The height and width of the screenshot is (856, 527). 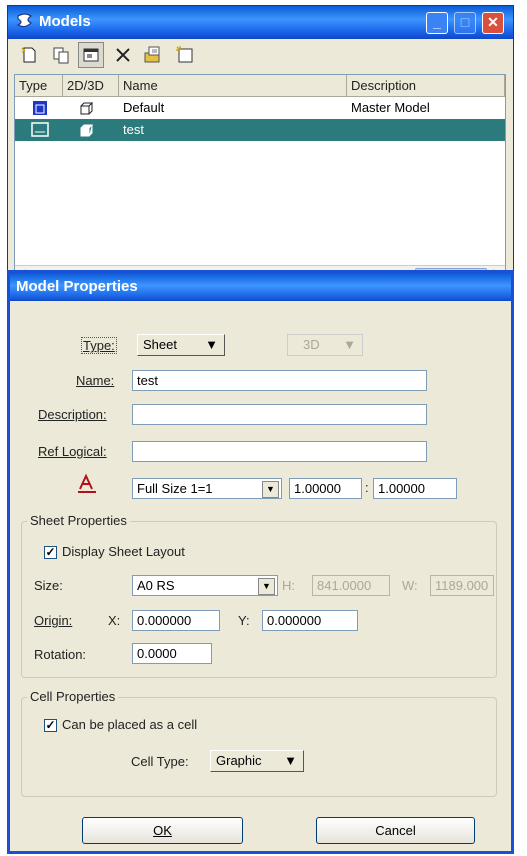 What do you see at coordinates (311, 344) in the screenshot?
I see `dimension-value: 3D` at bounding box center [311, 344].